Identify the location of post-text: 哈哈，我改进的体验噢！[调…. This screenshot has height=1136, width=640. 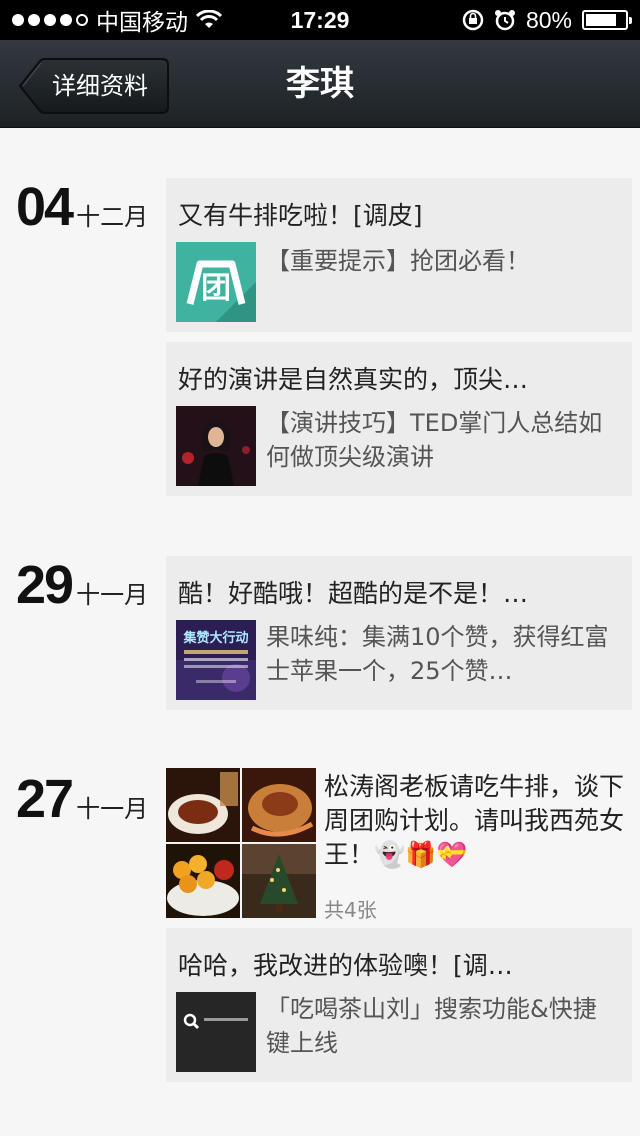
(345, 965).